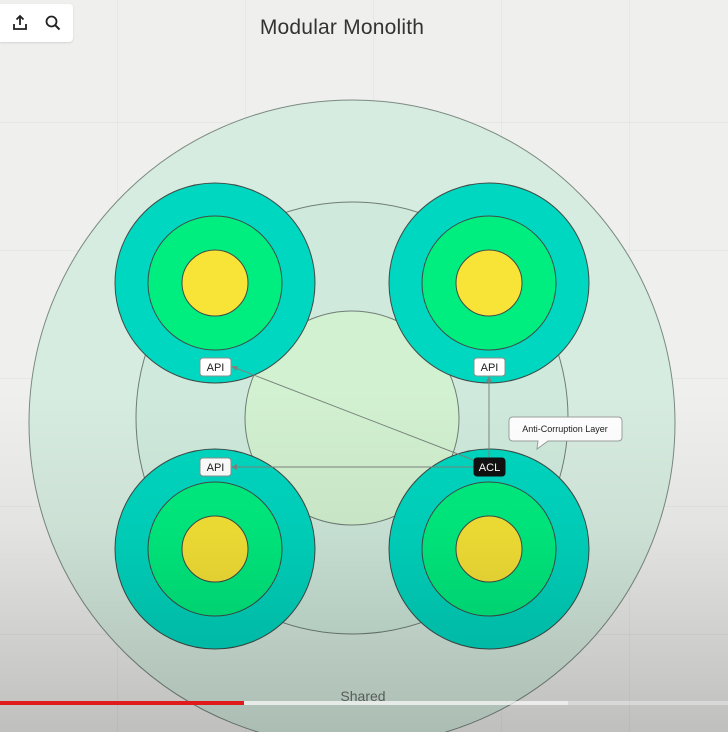  I want to click on module-bottom-right, so click(489, 549).